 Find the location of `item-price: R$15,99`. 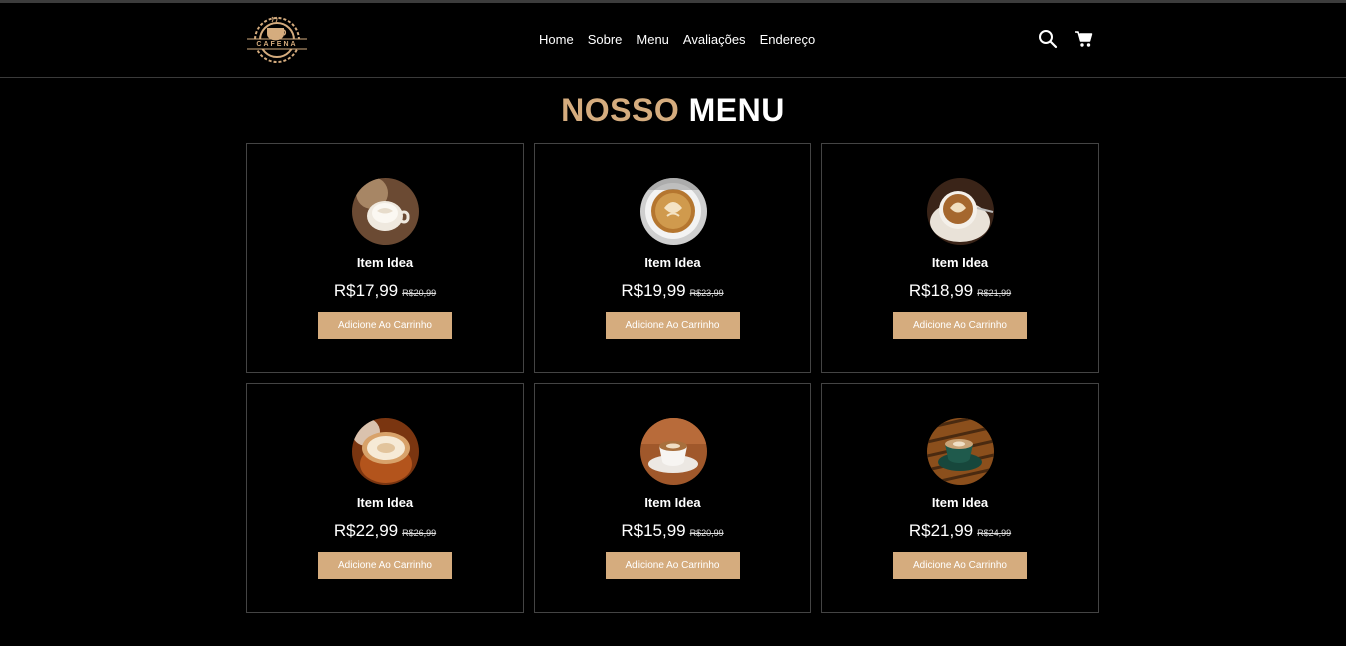

item-price: R$15,99 is located at coordinates (653, 530).